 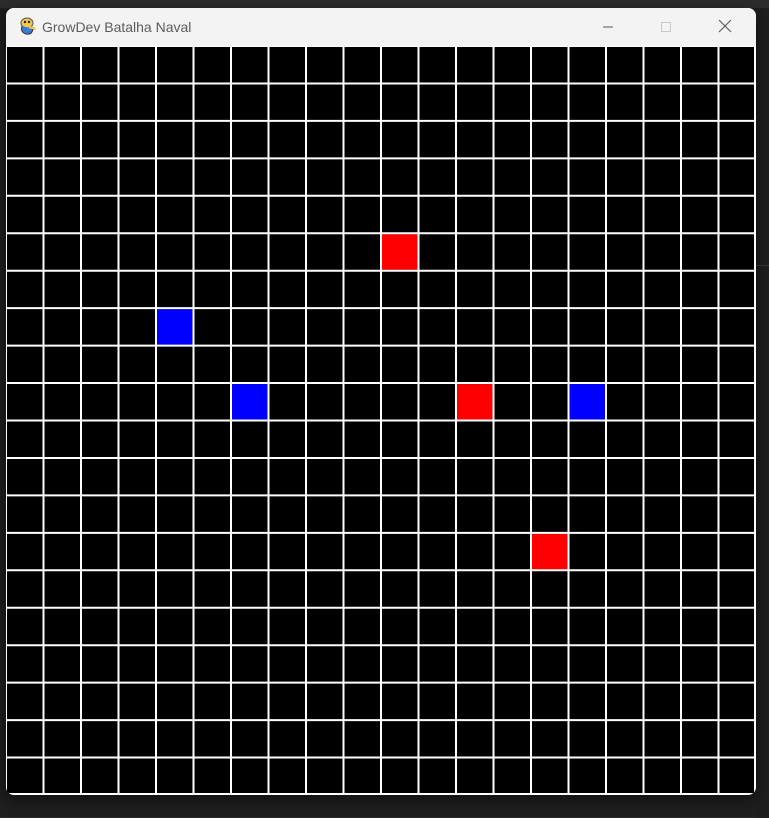 What do you see at coordinates (27, 26) in the screenshot?
I see `pygame-snake-icon` at bounding box center [27, 26].